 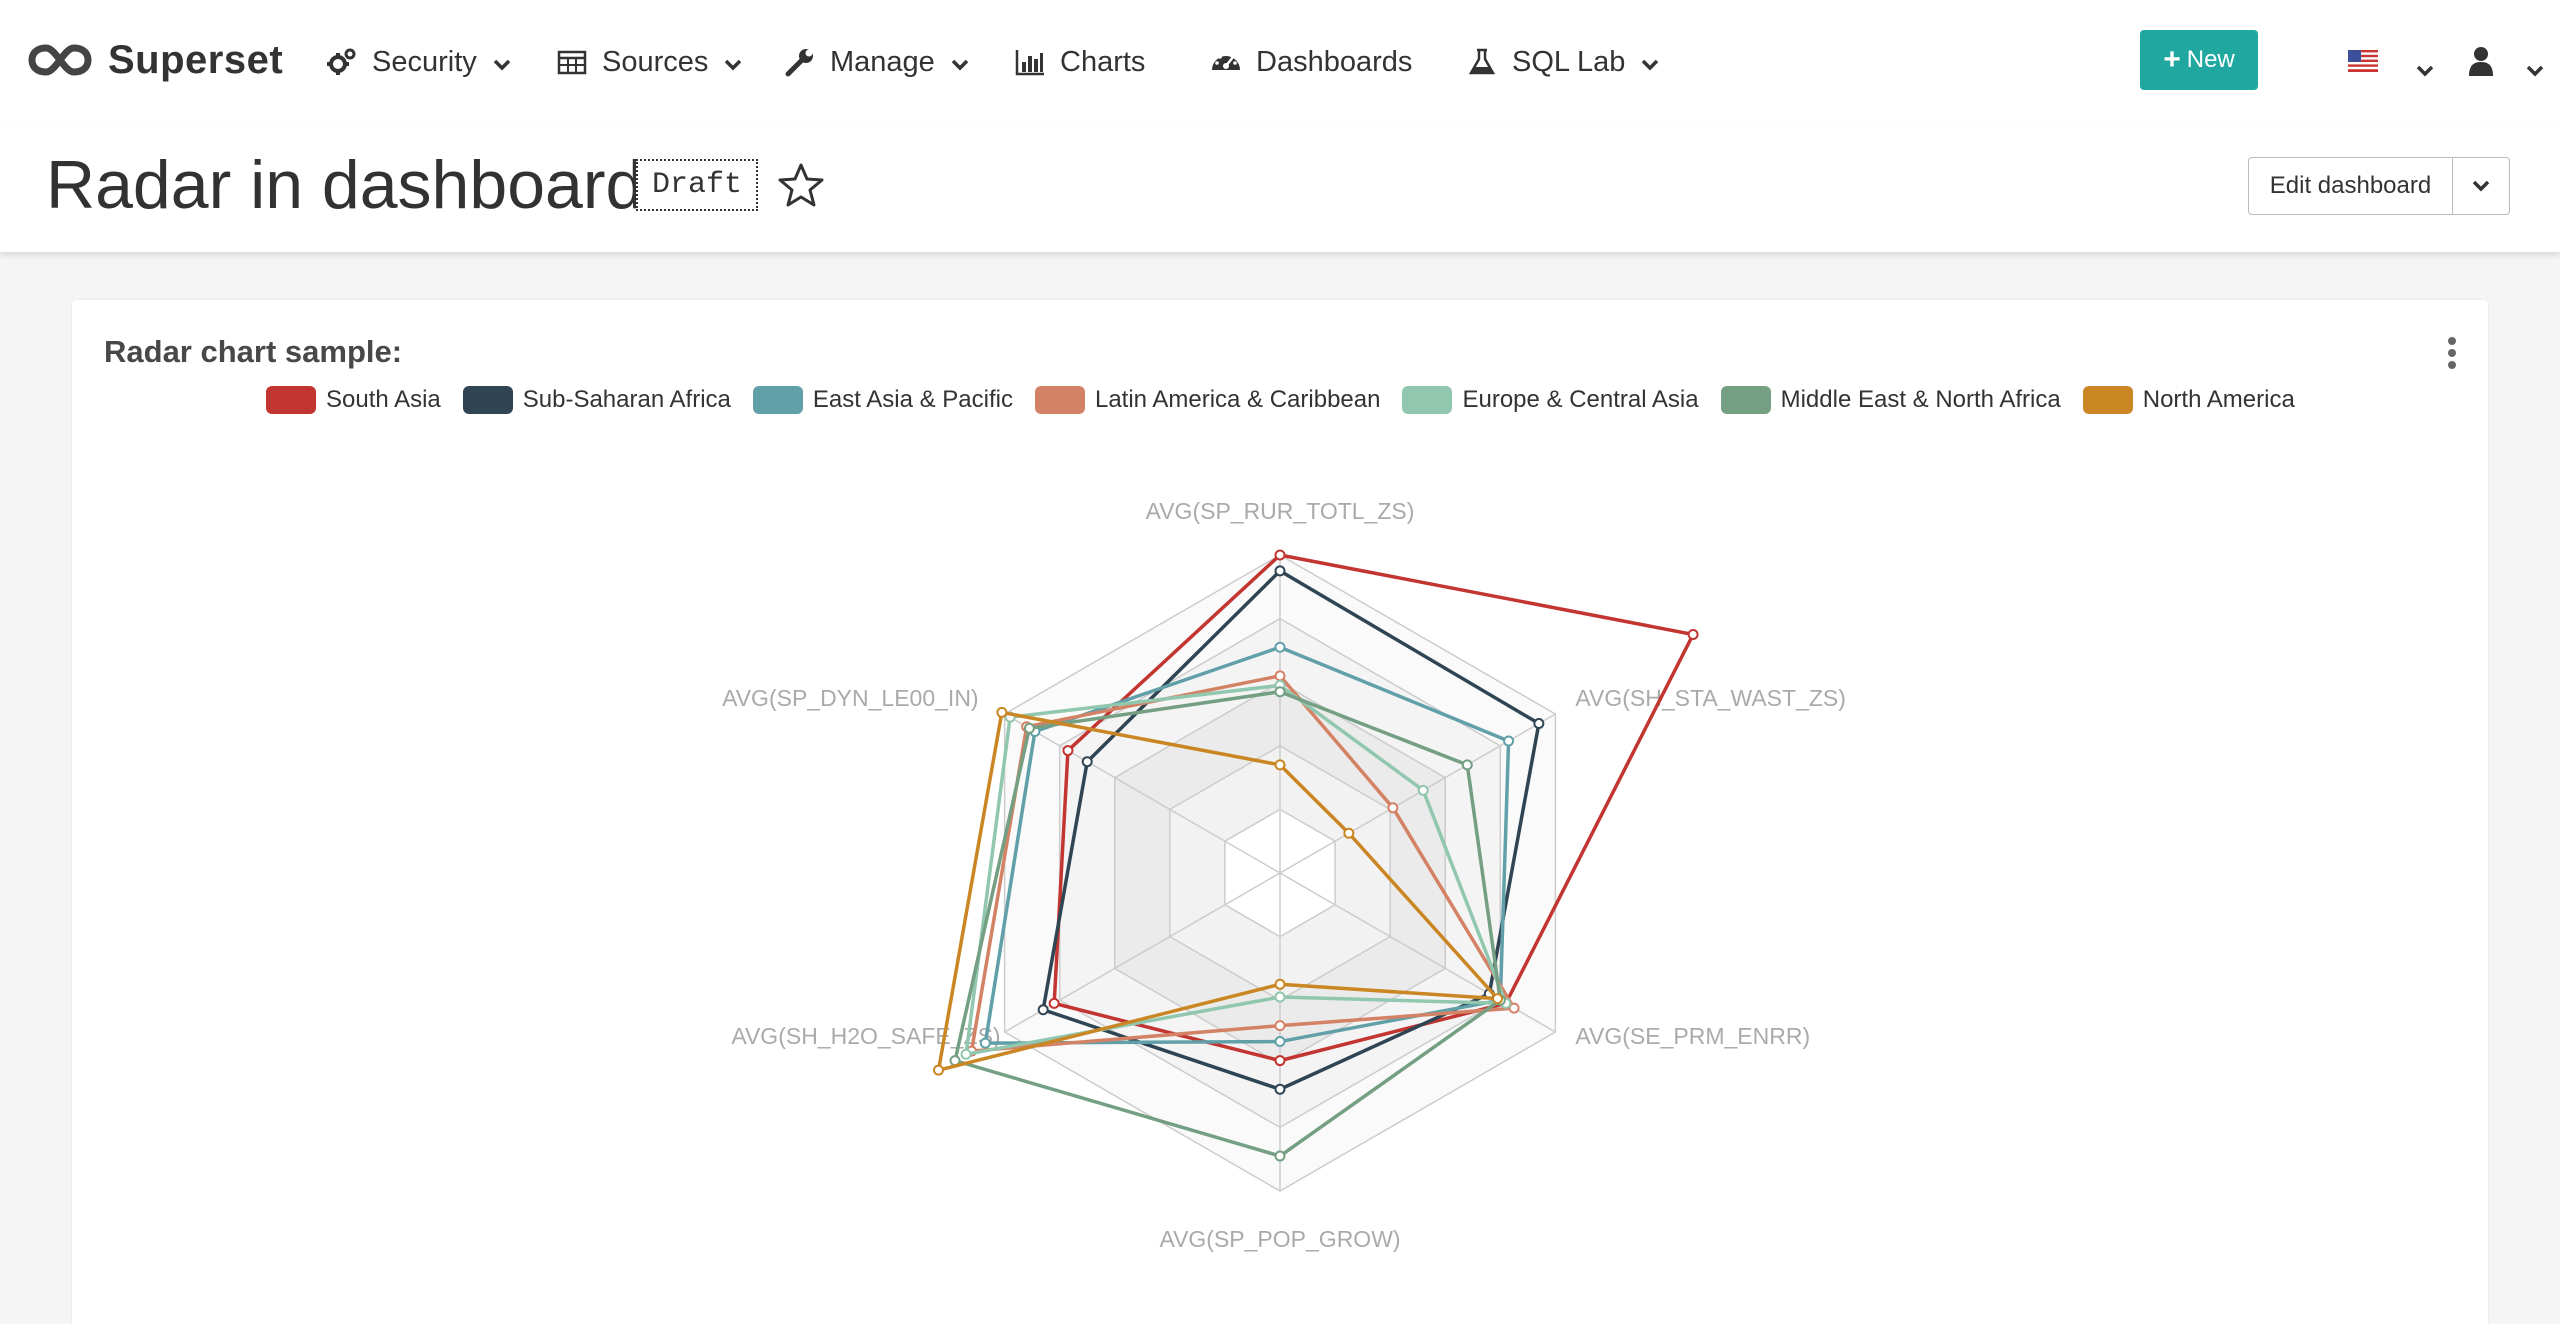 I want to click on legend-item: South Asia, so click(x=353, y=400).